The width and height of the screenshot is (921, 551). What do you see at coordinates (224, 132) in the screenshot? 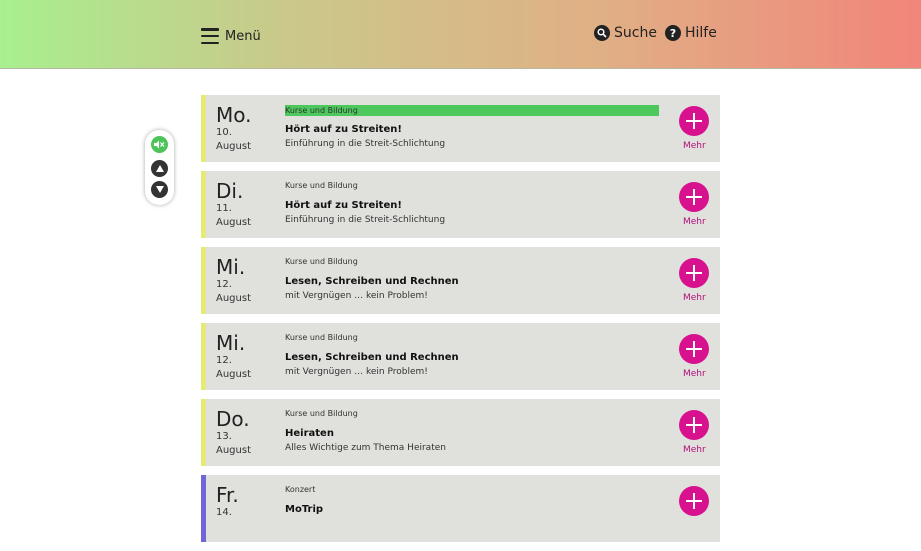
I see `event-day: 10.` at bounding box center [224, 132].